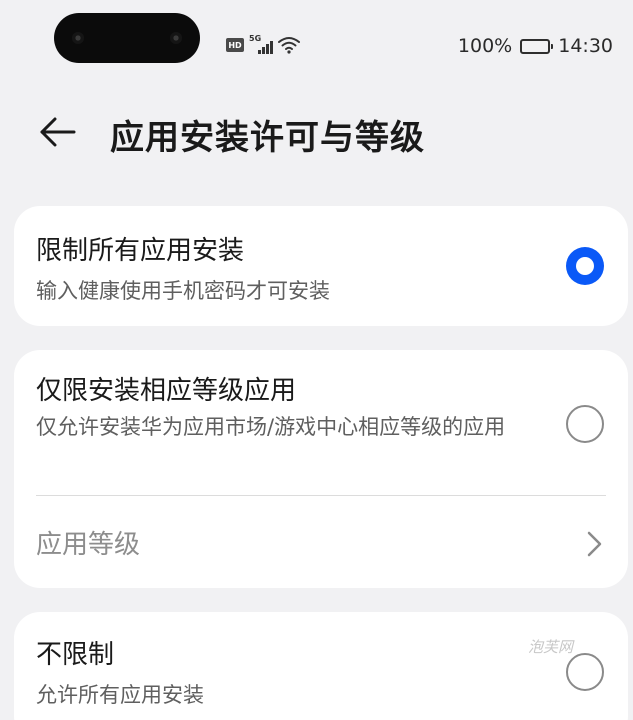  I want to click on clock: 14:30, so click(585, 46).